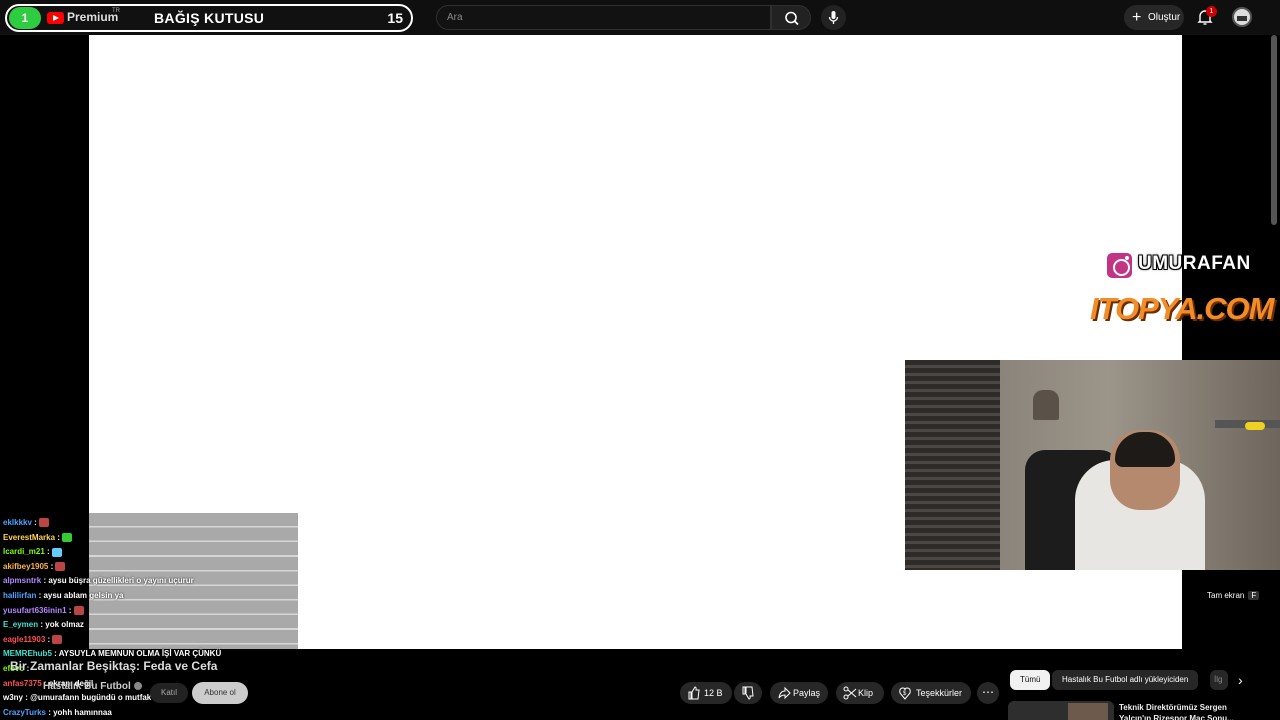 Image resolution: width=1280 pixels, height=720 pixels. What do you see at coordinates (43, 625) in the screenshot?
I see `chat-message: E_eymen : yok olmaz` at bounding box center [43, 625].